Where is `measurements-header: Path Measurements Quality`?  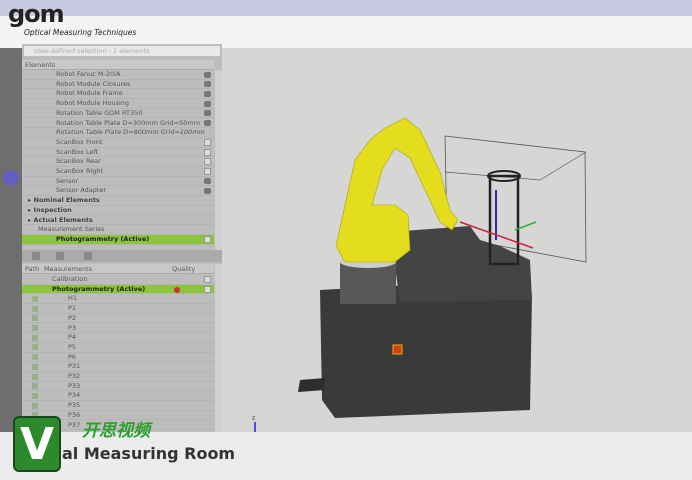
measurements-header: Path Measurements Quality is located at coordinates (118, 269).